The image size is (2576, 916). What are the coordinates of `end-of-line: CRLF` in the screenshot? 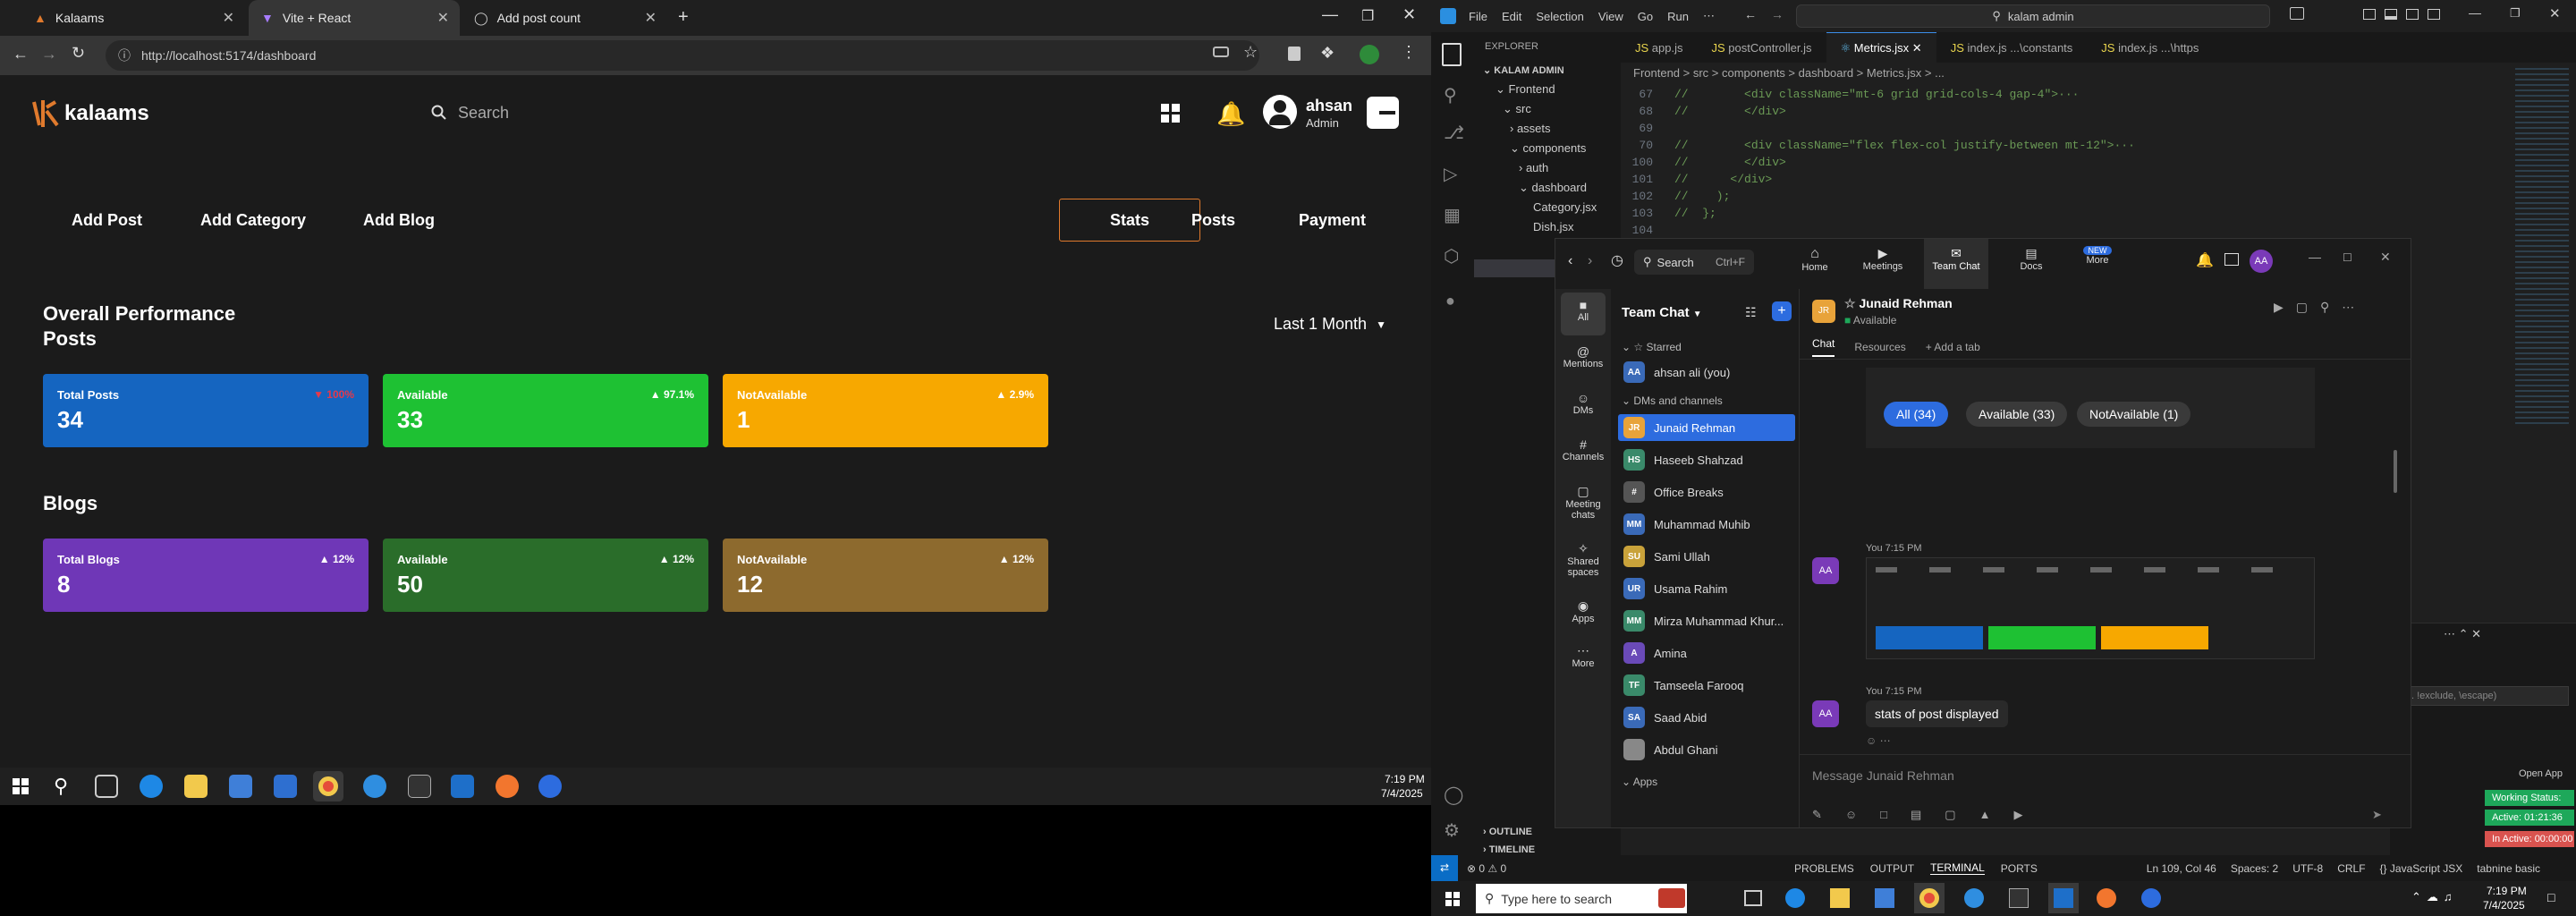 It's located at (2351, 868).